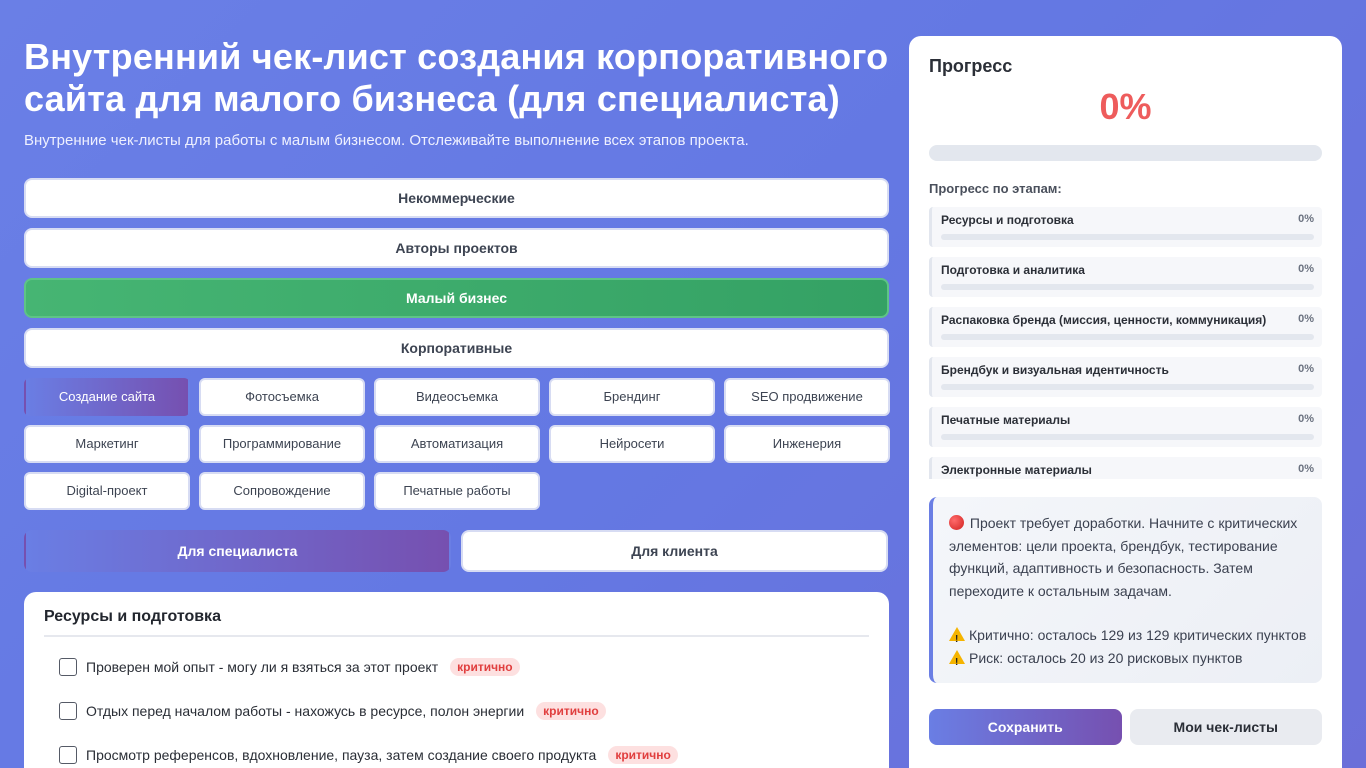  Describe the element at coordinates (1007, 220) in the screenshot. I see `stage-name: Ресурсы и подготовка` at that location.